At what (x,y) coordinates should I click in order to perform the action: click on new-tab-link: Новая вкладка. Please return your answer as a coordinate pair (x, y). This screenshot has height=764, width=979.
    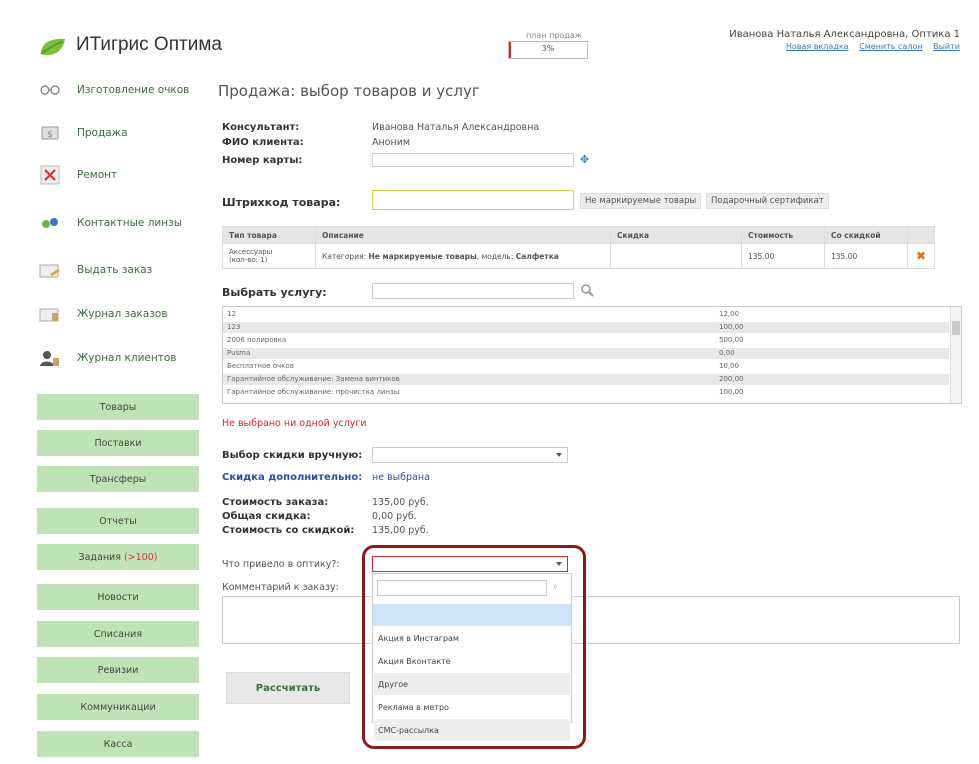
    Looking at the image, I should click on (817, 46).